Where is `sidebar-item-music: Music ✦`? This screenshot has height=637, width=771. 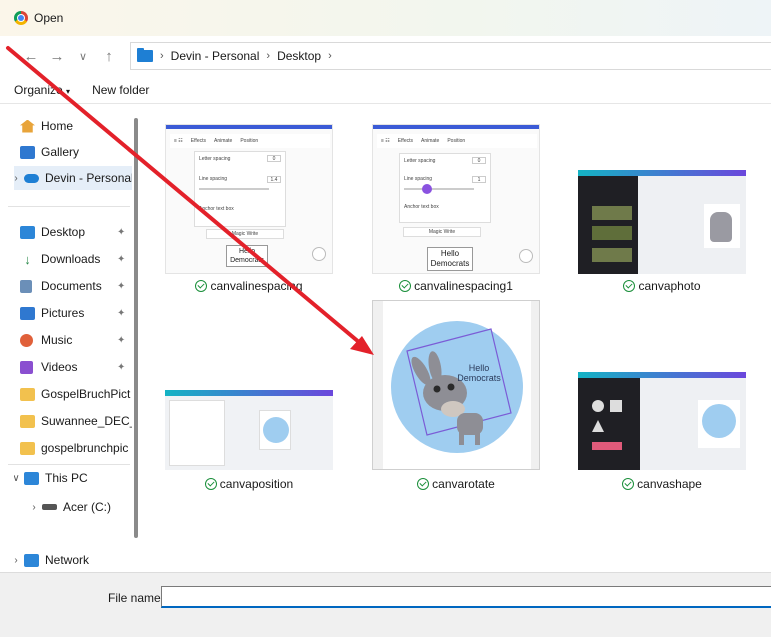 sidebar-item-music: Music ✦ is located at coordinates (86, 340).